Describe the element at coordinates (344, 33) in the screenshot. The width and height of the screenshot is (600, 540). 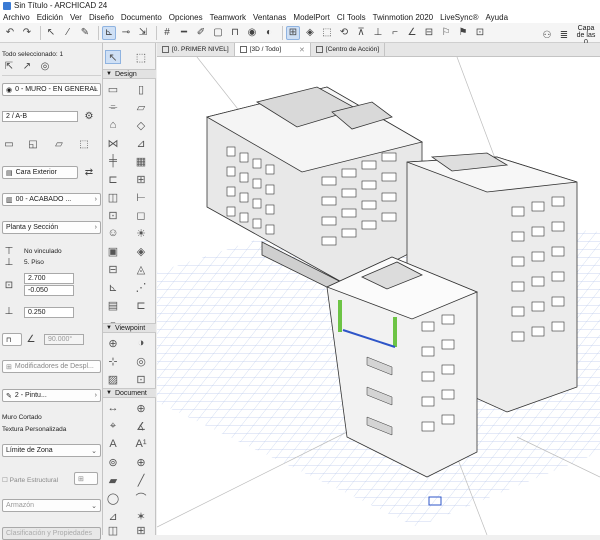
I see `orbit-icon: ⟲` at that location.